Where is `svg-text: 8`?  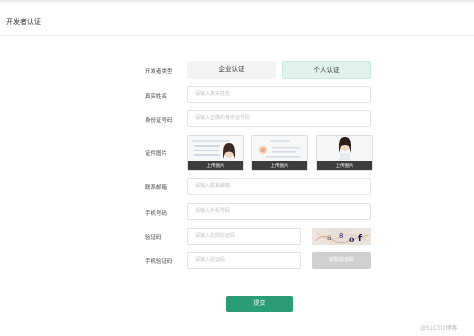
svg-text: 8 is located at coordinates (341, 236).